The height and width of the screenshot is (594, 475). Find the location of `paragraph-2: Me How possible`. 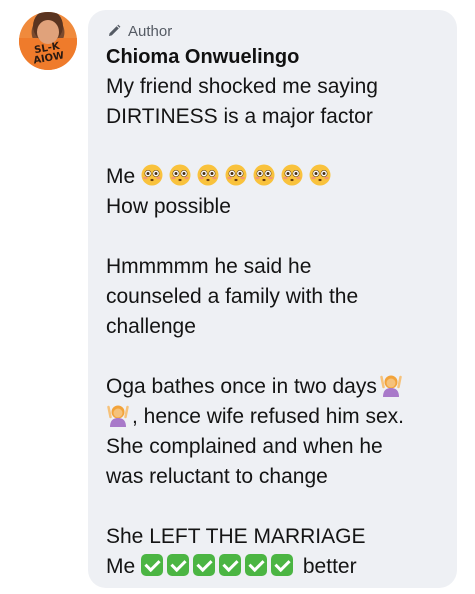

paragraph-2: Me How possible is located at coordinates (273, 192).